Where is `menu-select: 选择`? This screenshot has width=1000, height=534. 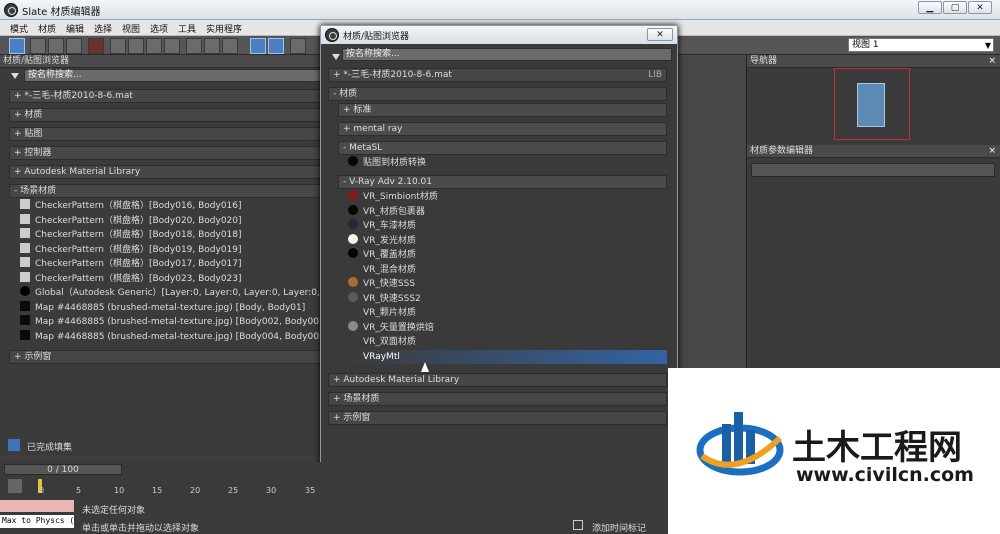 menu-select: 选择 is located at coordinates (103, 28).